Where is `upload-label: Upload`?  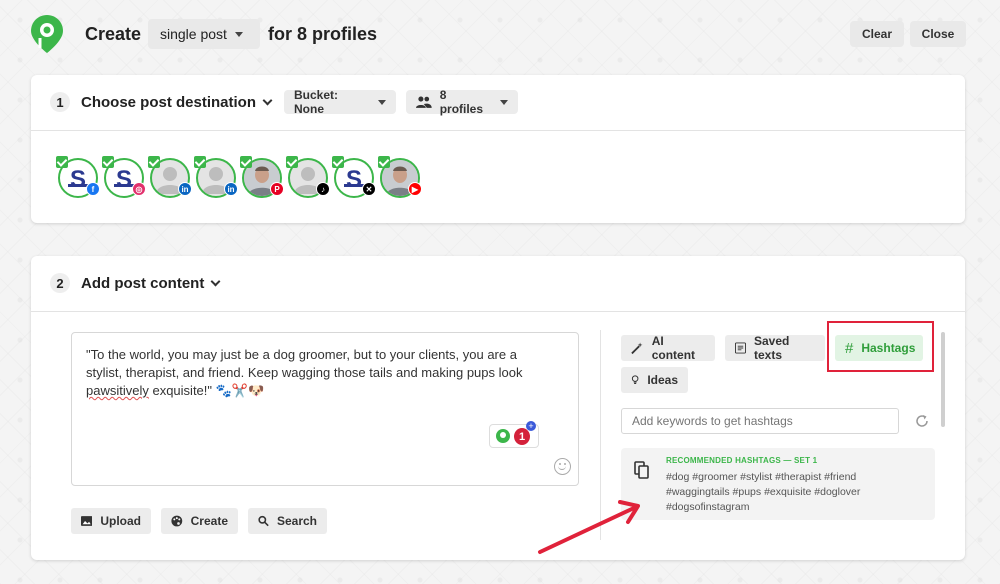
upload-label: Upload is located at coordinates (120, 521).